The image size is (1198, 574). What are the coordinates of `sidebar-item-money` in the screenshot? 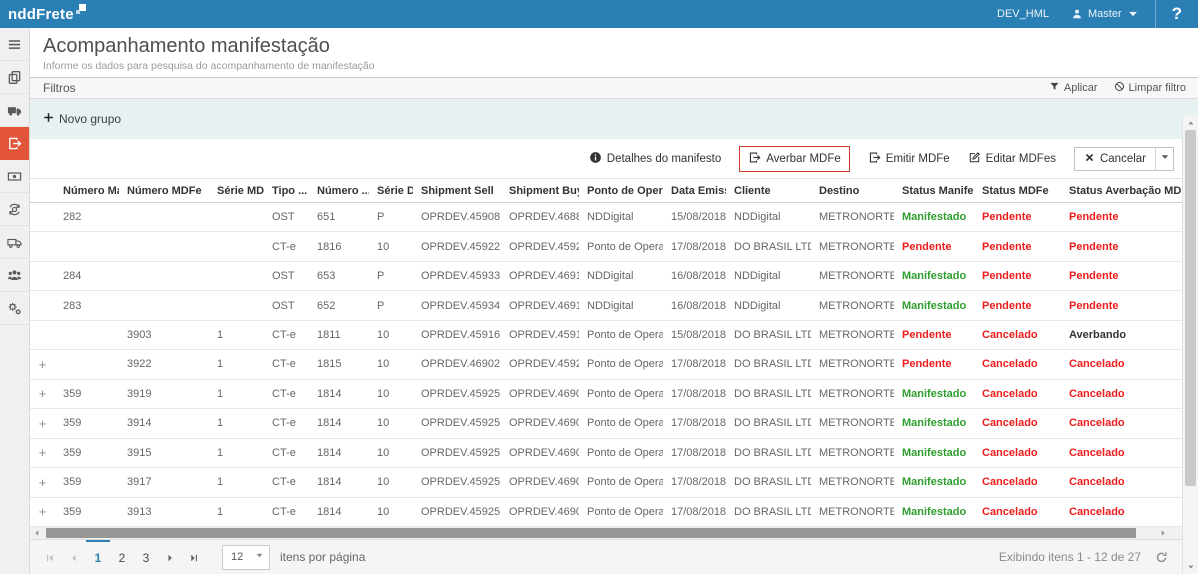 It's located at (14, 176).